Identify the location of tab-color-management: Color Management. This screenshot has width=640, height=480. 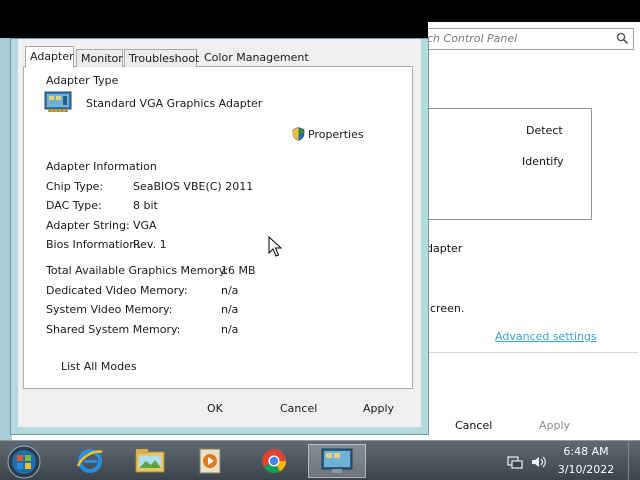
(254, 58).